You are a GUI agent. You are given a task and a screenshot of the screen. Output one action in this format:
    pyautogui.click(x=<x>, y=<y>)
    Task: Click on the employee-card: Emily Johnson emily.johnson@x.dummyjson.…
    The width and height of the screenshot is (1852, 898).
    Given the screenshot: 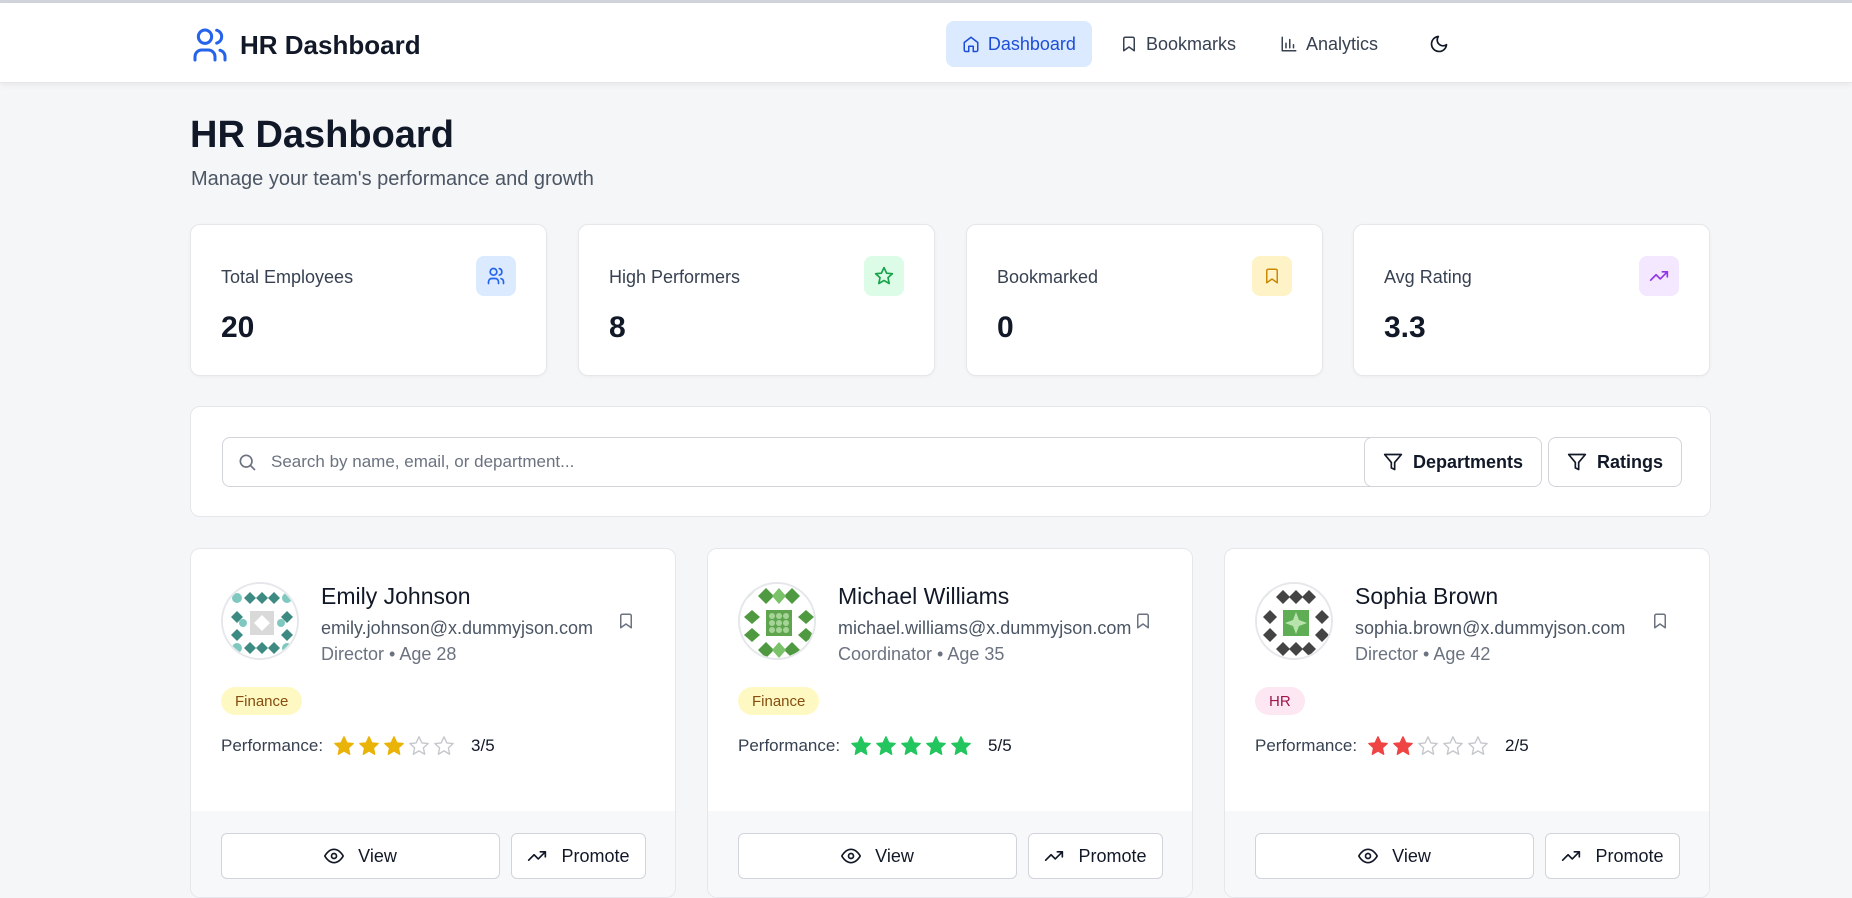 What is the action you would take?
    pyautogui.click(x=433, y=723)
    